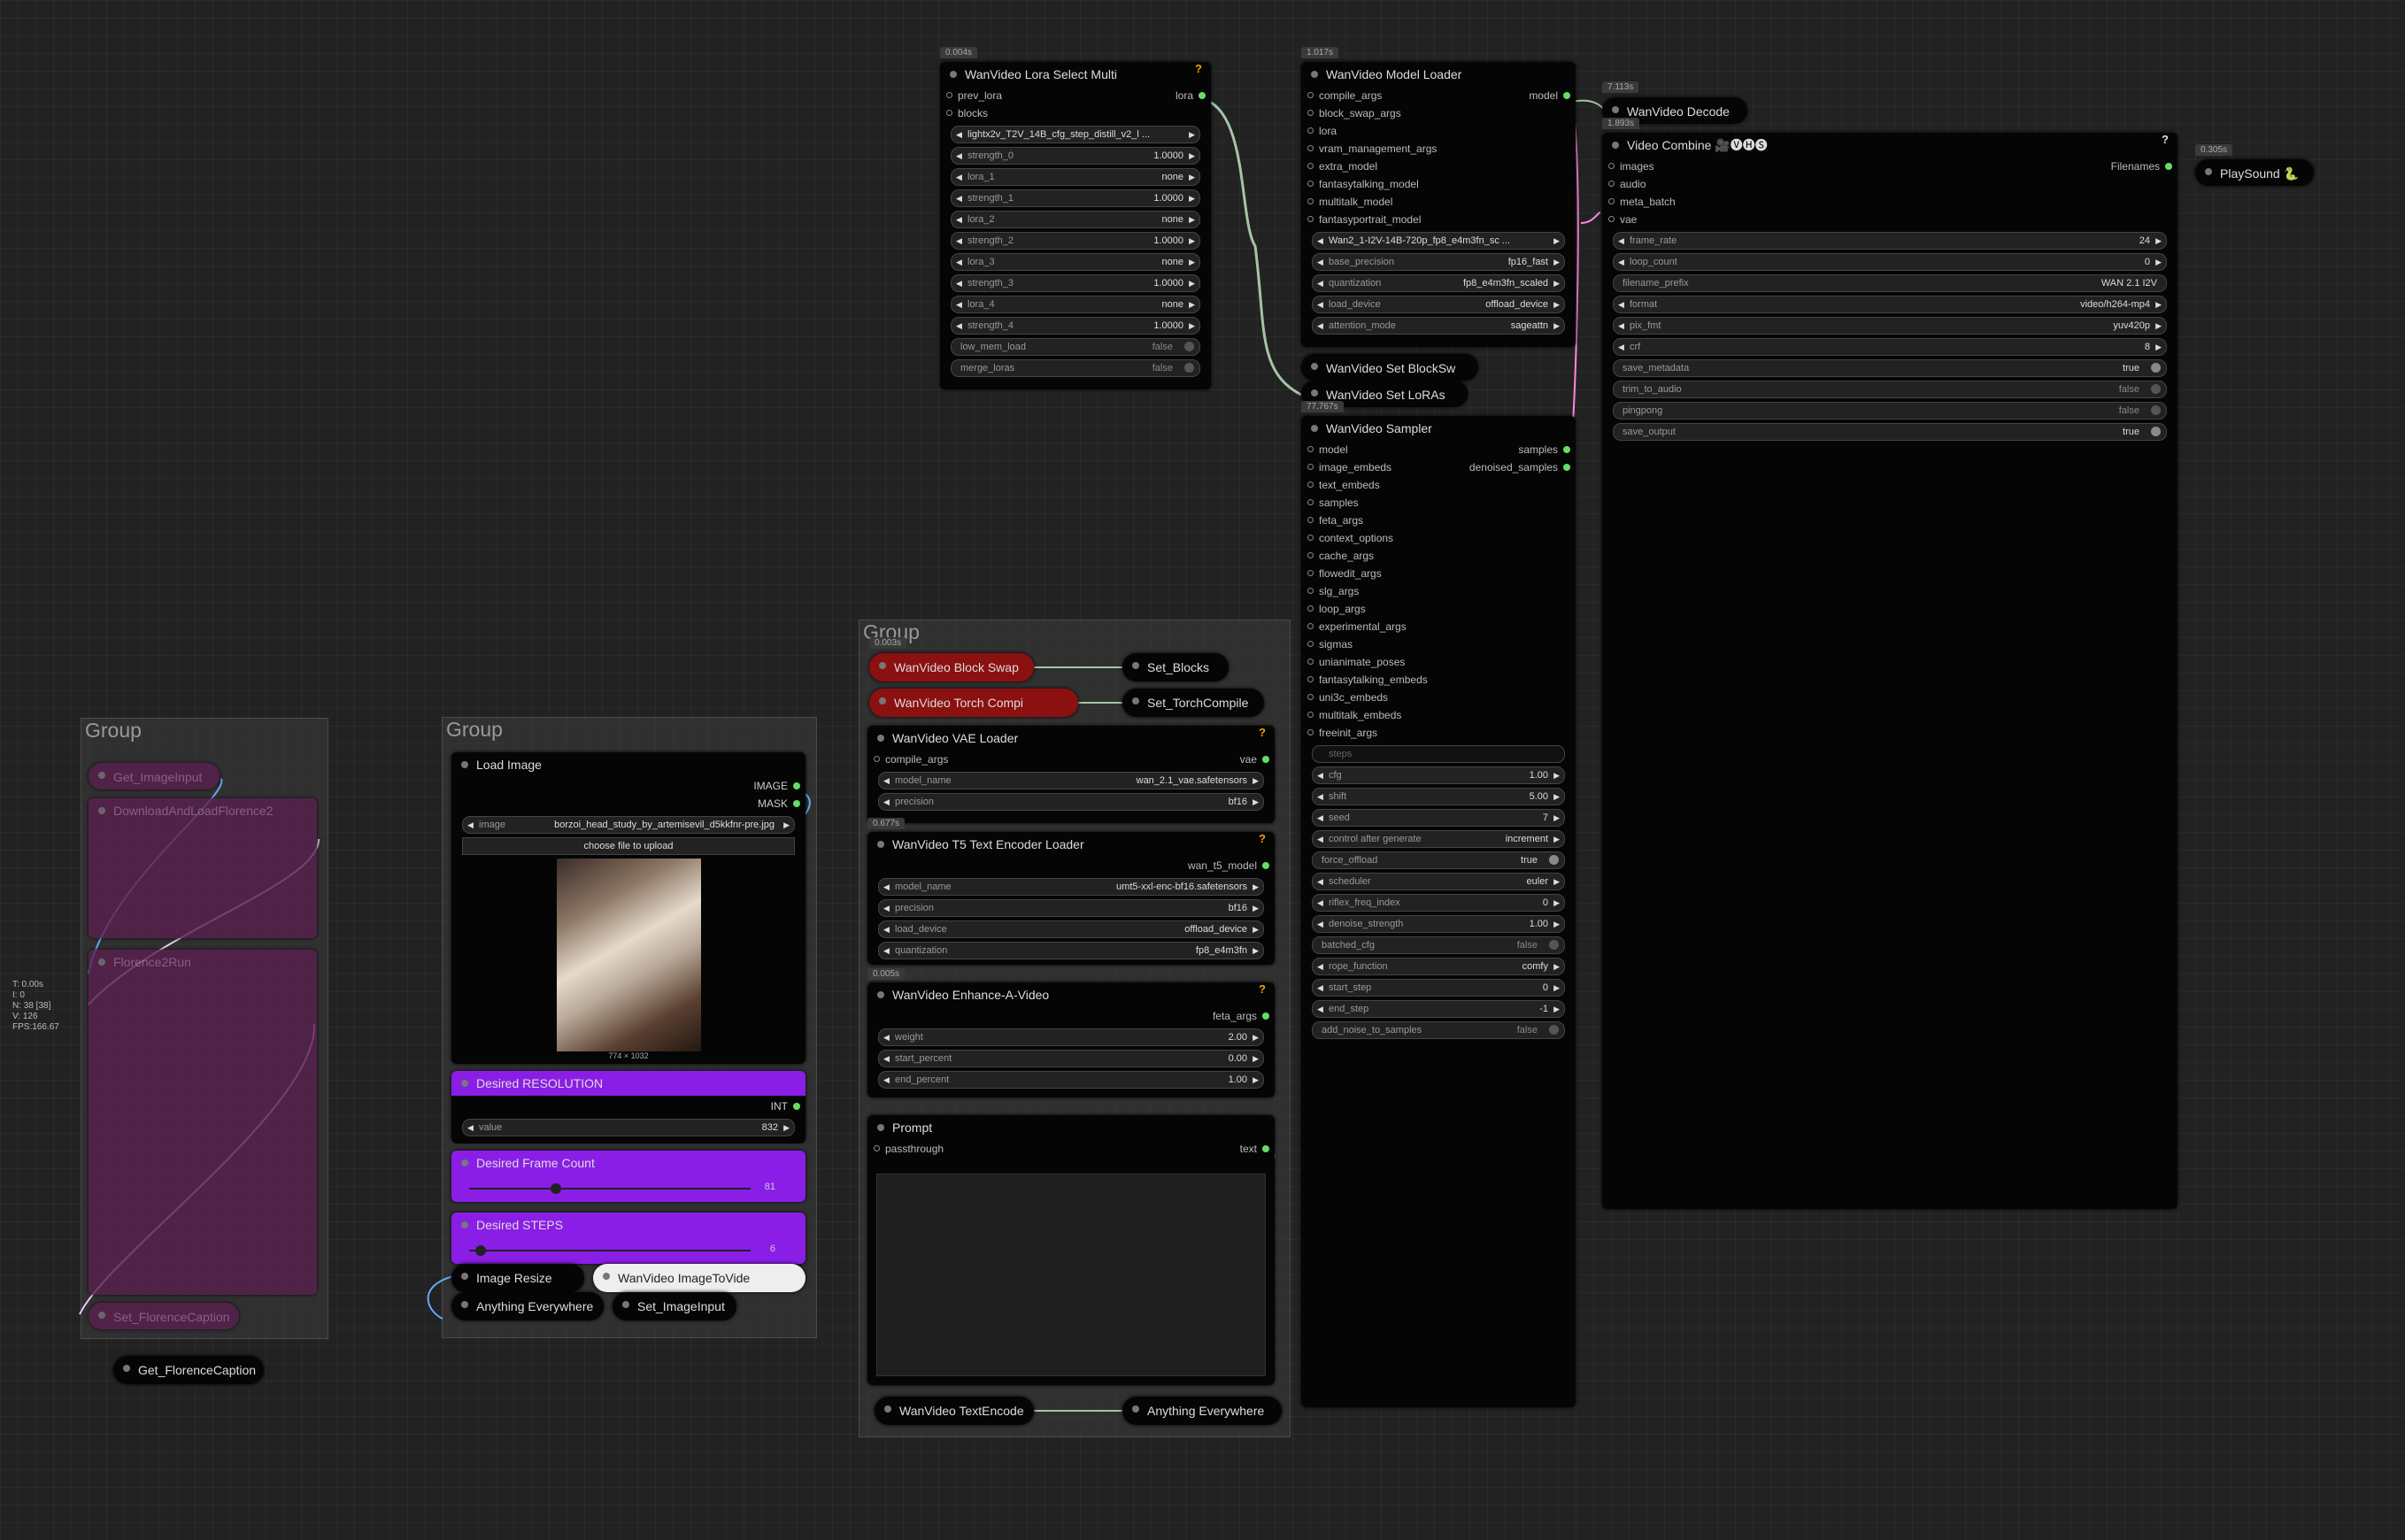 This screenshot has width=2405, height=1540. Describe the element at coordinates (203, 1122) in the screenshot. I see `florence-run-node: Florence2Run` at that location.